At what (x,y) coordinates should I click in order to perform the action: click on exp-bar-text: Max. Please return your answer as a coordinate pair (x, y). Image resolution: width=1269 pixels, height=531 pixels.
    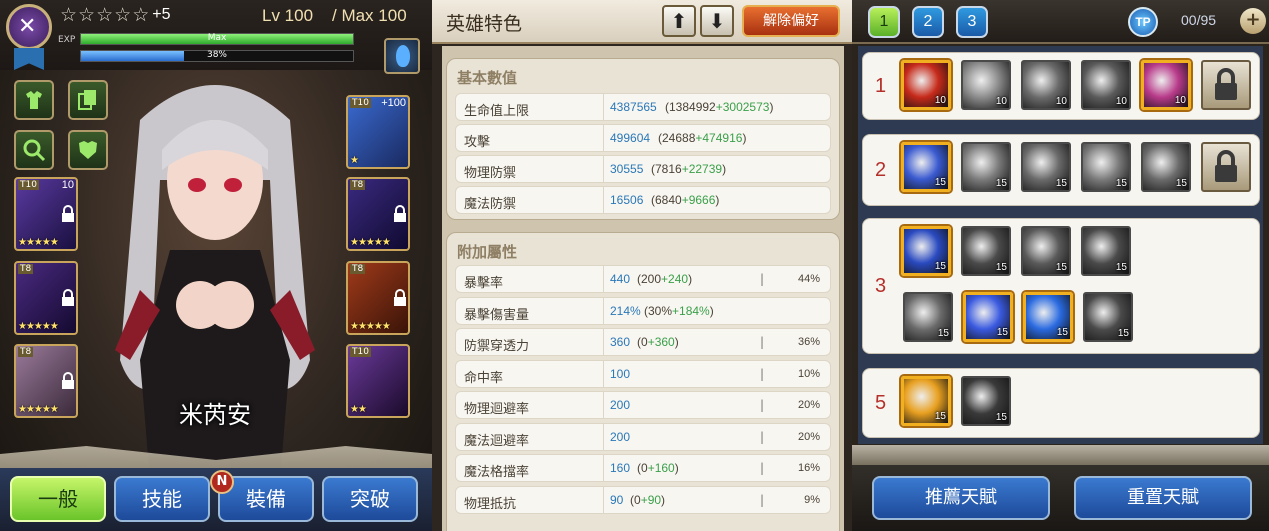
    Looking at the image, I should click on (217, 38).